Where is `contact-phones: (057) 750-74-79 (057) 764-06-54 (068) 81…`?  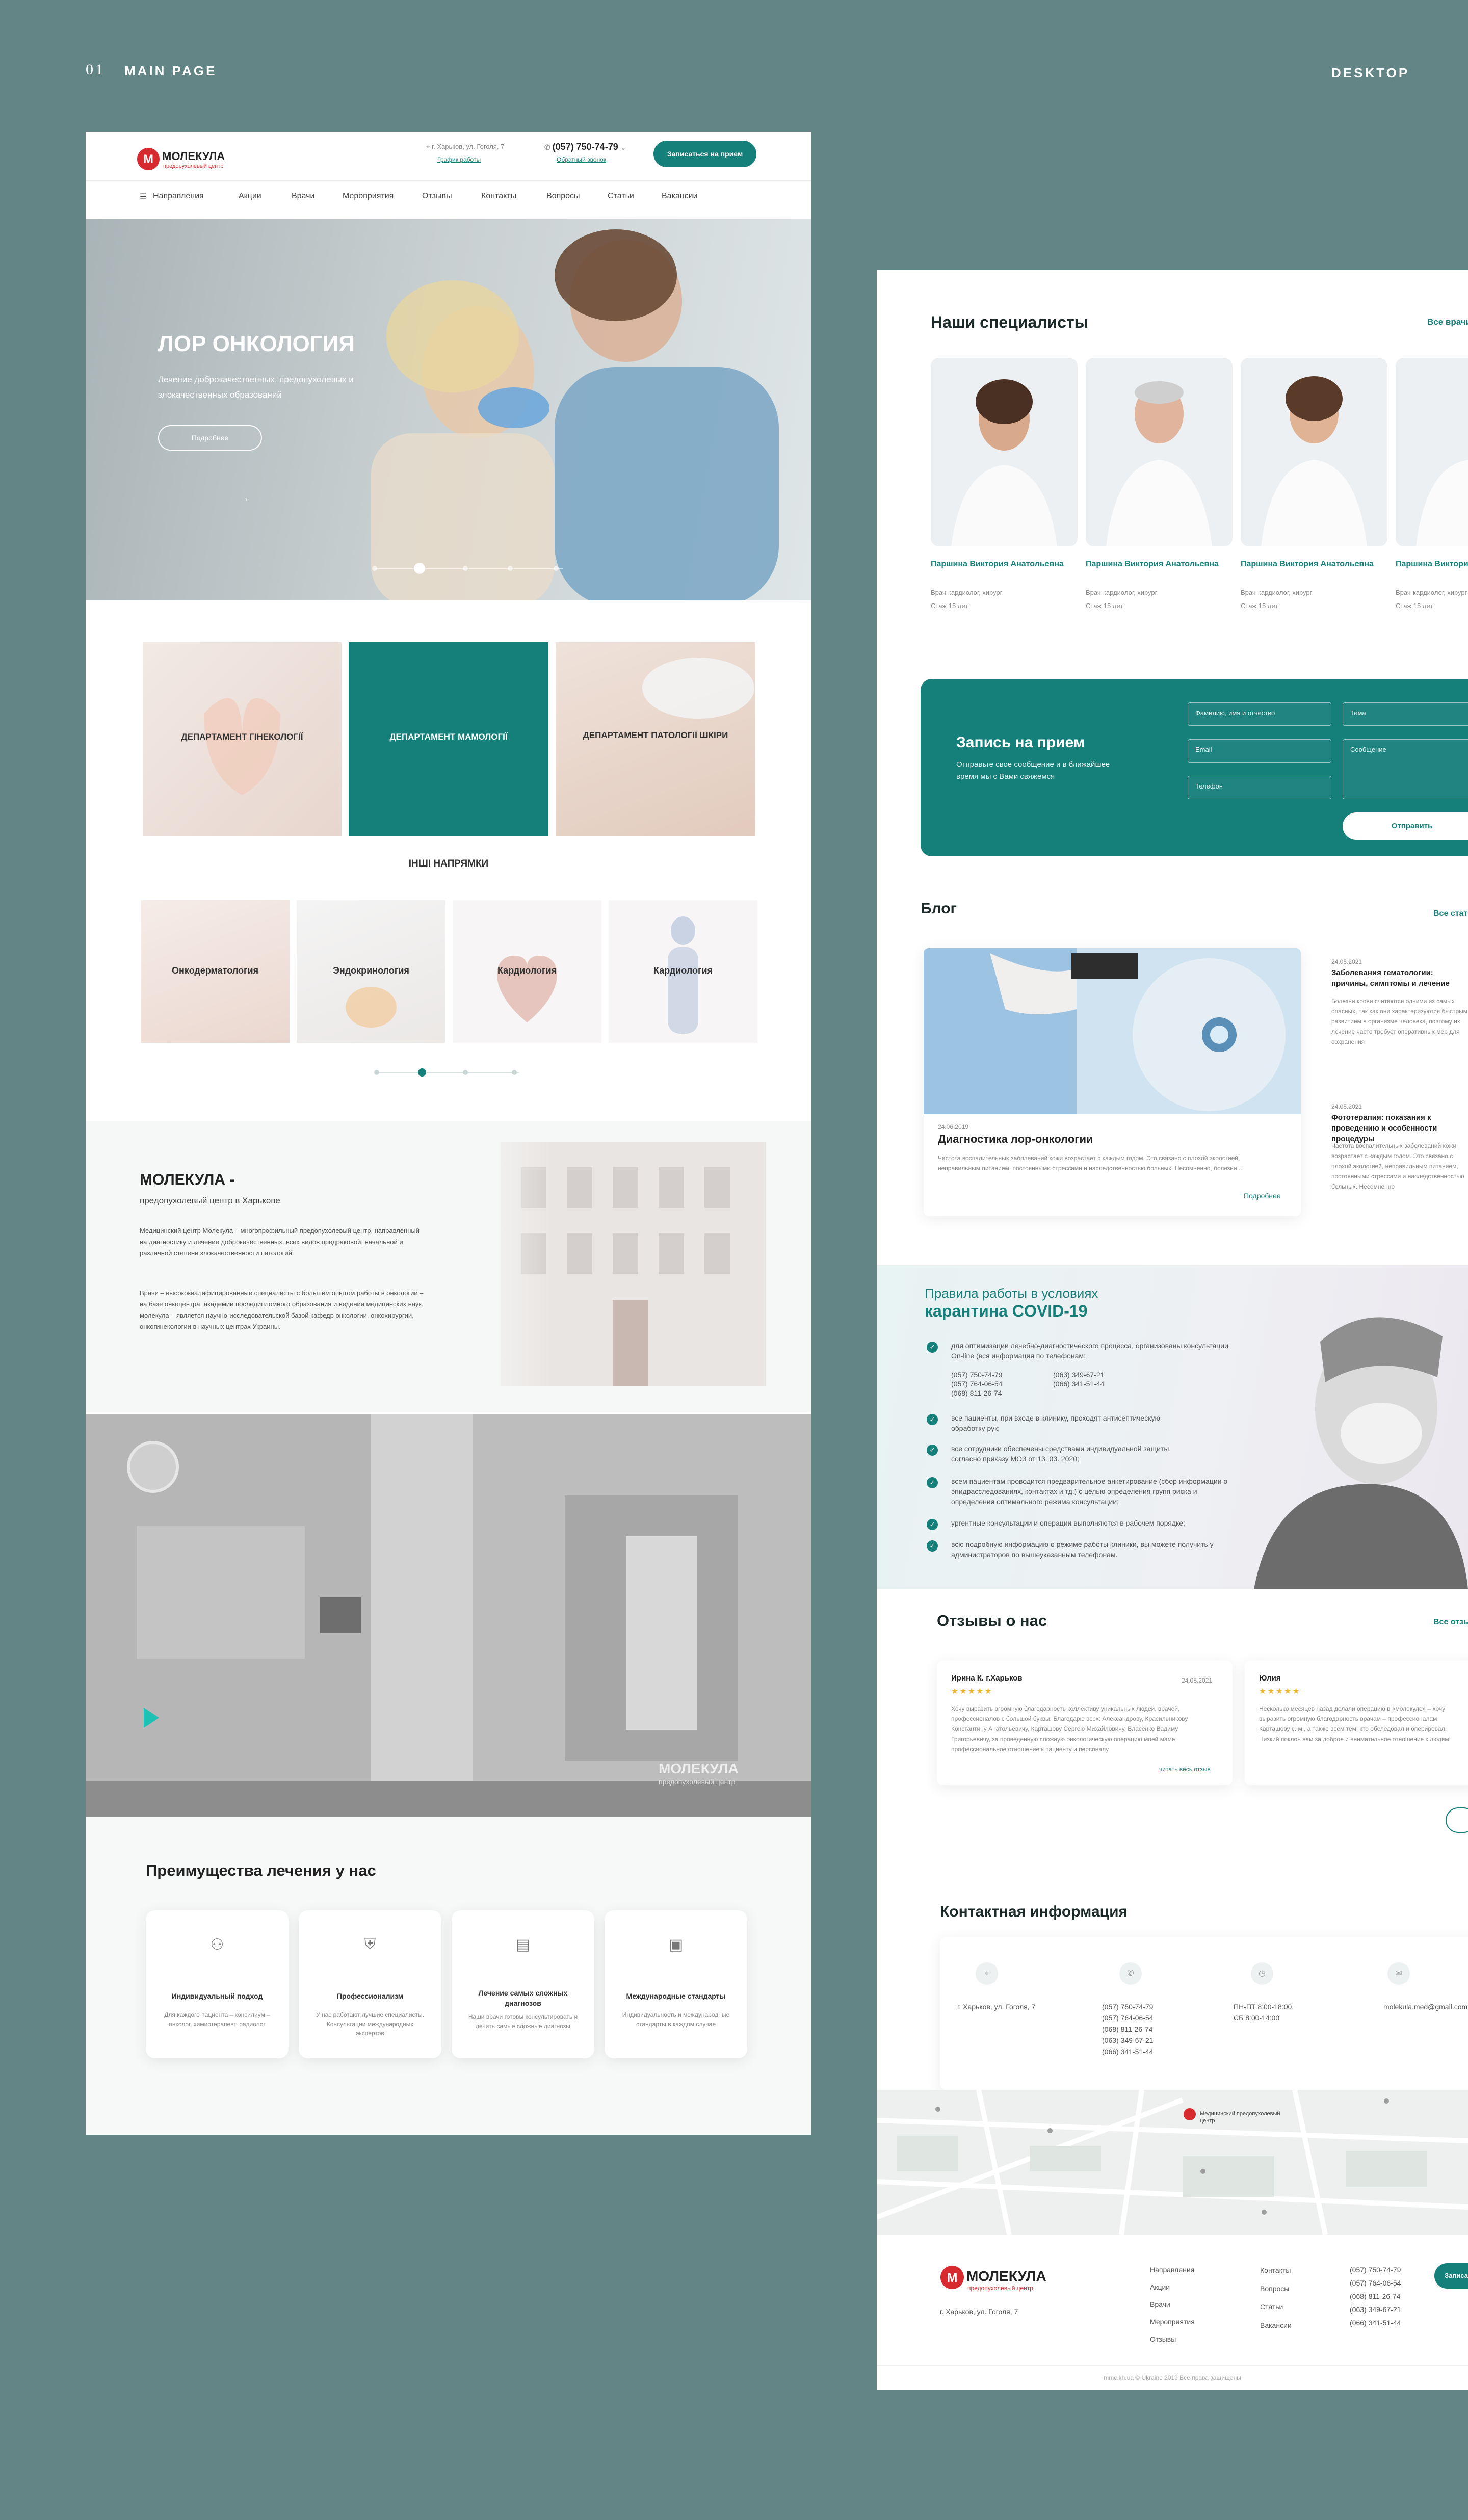 contact-phones: (057) 750-74-79 (057) 764-06-54 (068) 81… is located at coordinates (1127, 2029).